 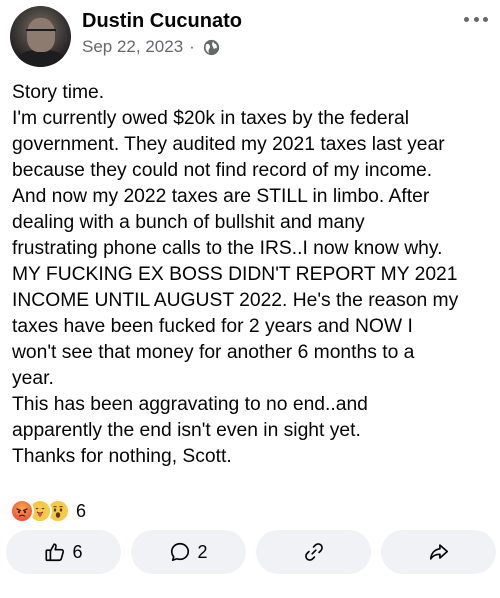 What do you see at coordinates (40, 36) in the screenshot?
I see `avatar` at bounding box center [40, 36].